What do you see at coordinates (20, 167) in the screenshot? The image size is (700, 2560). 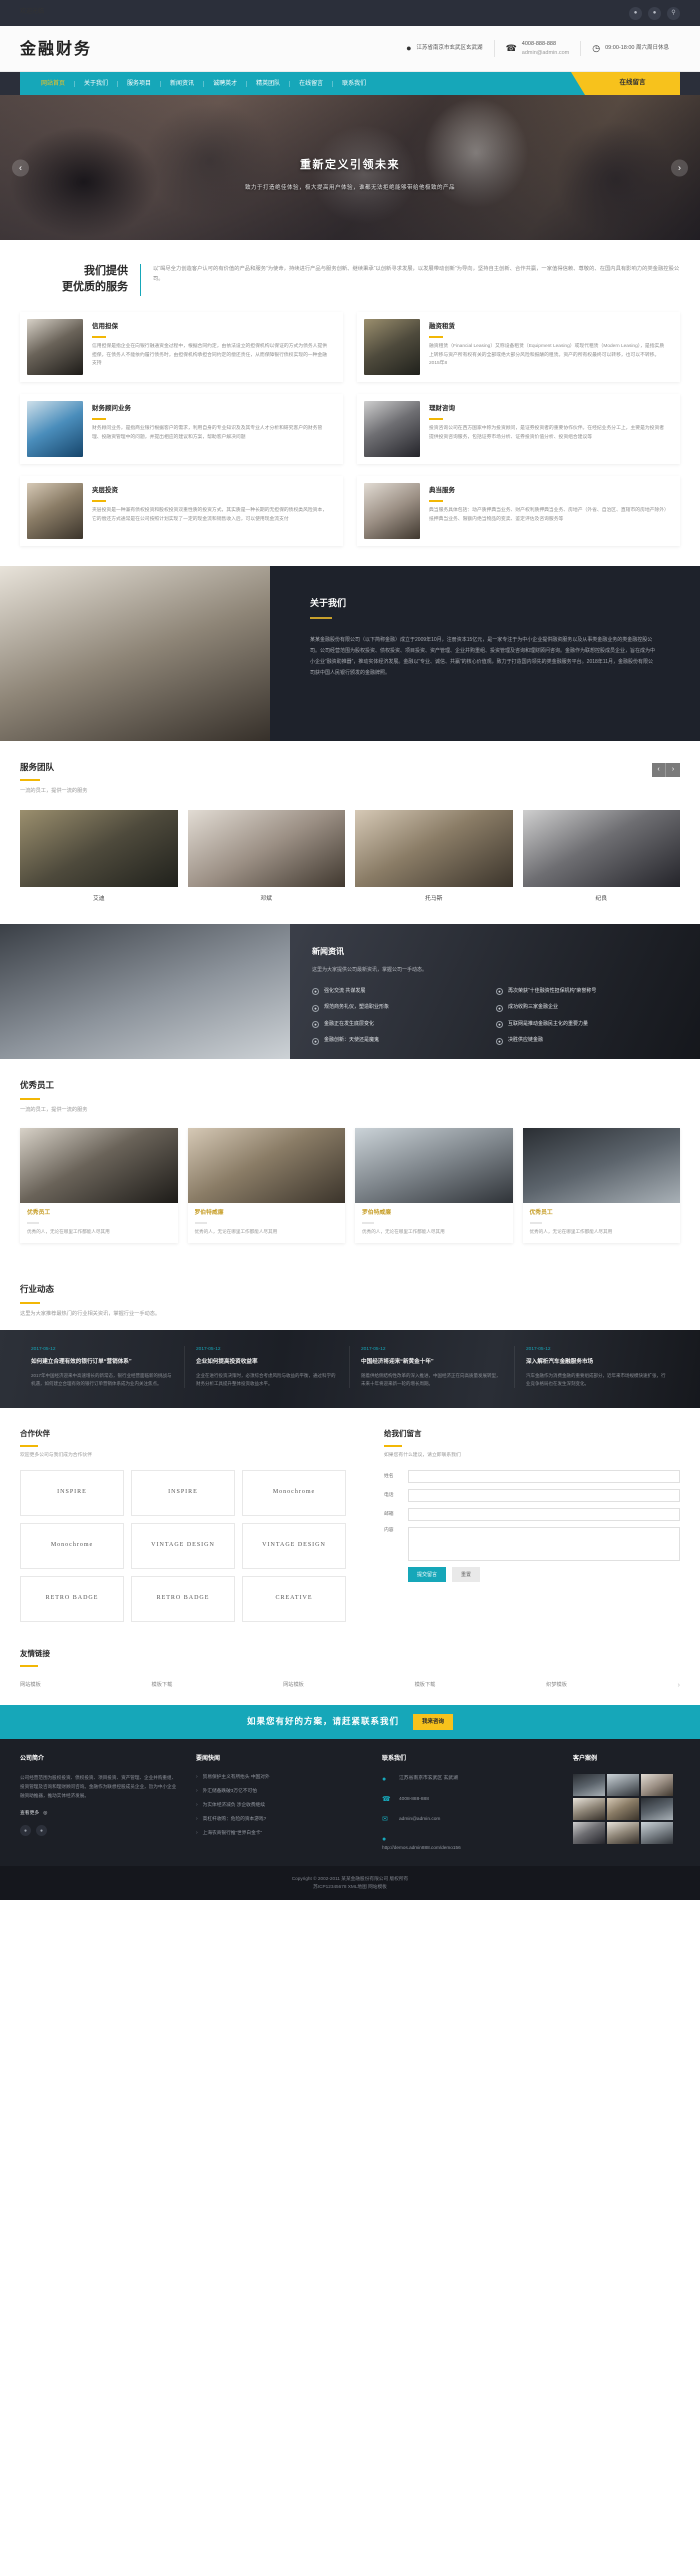 I see `banner-prev-arrow: ‹` at bounding box center [20, 167].